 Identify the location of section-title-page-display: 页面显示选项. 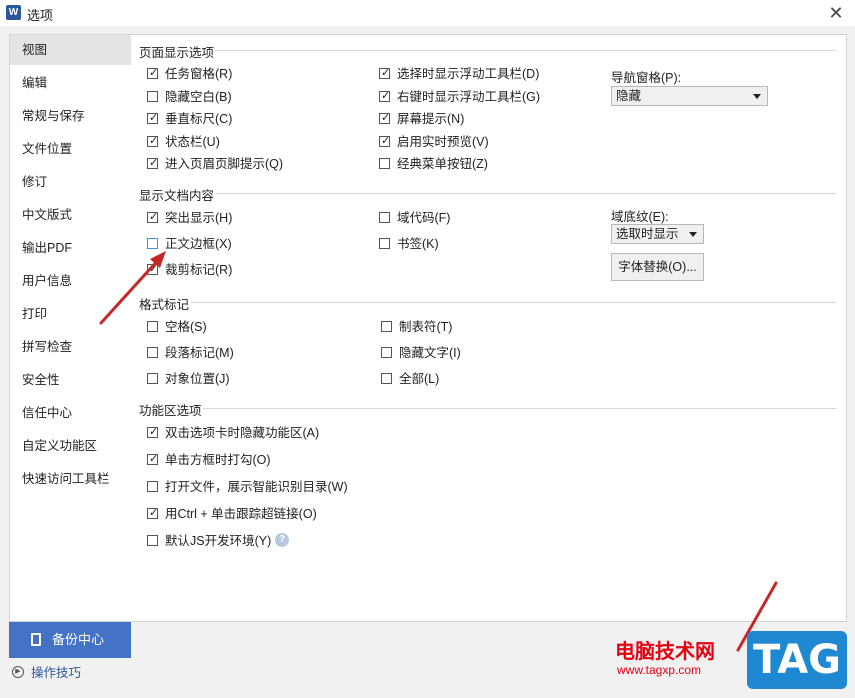
(177, 53).